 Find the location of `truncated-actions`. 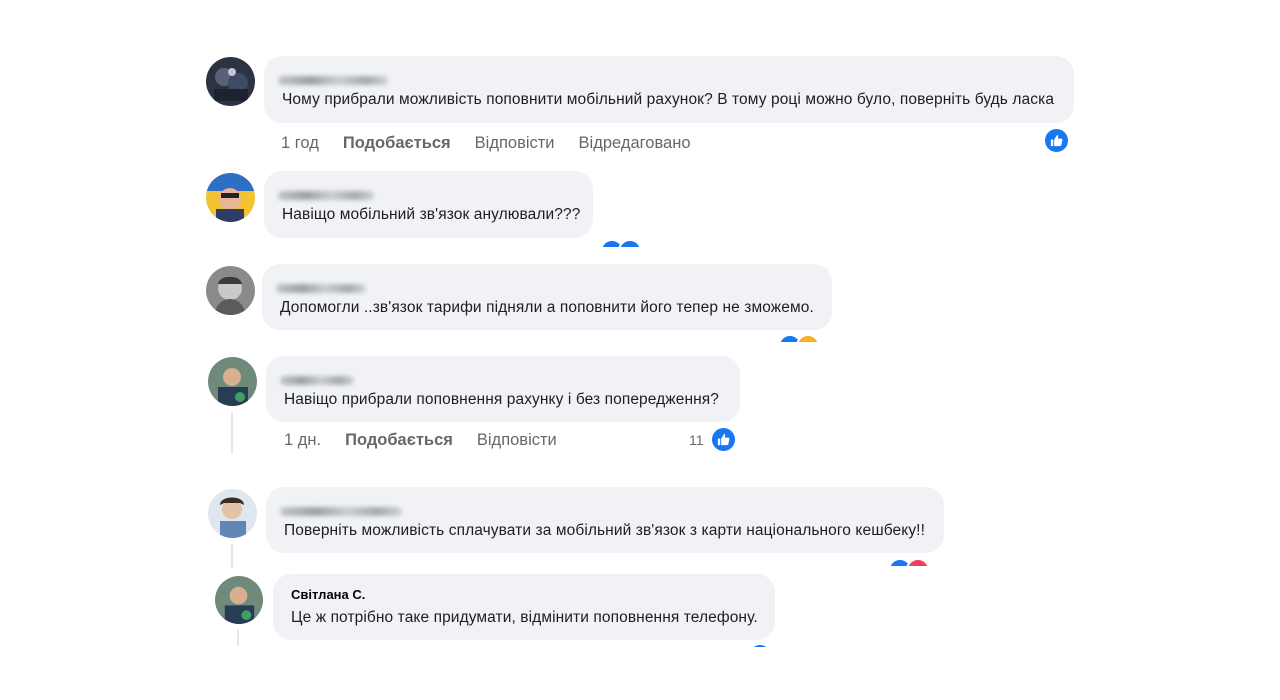

truncated-actions is located at coordinates (482, 564).